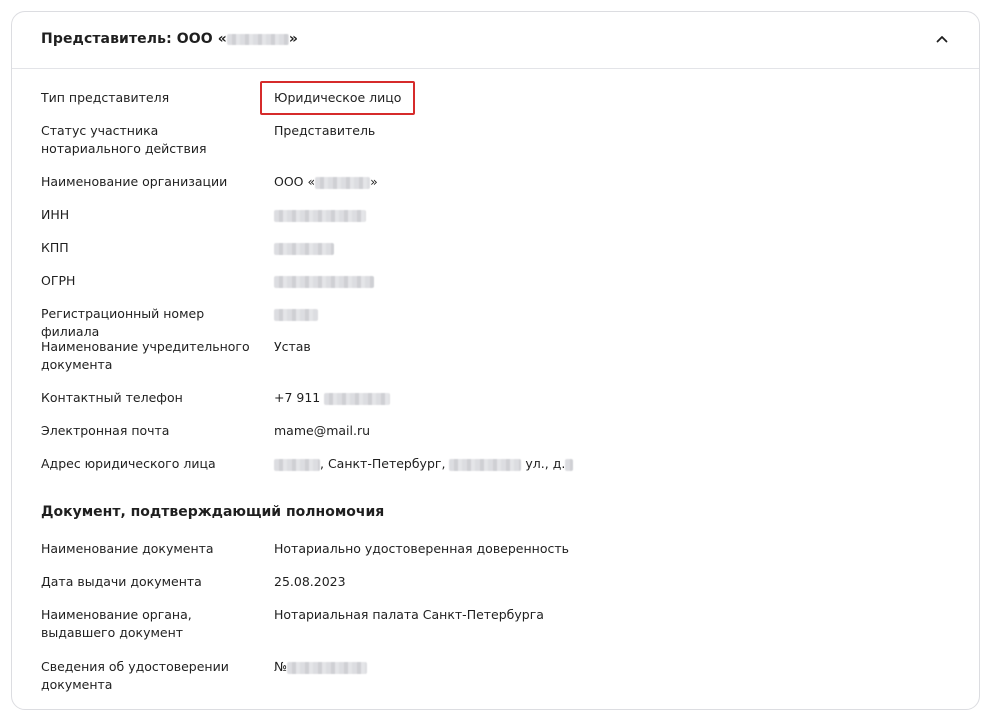 The height and width of the screenshot is (722, 995). Describe the element at coordinates (135, 675) in the screenshot. I see `field-label: Сведения об удостоверении документа` at that location.